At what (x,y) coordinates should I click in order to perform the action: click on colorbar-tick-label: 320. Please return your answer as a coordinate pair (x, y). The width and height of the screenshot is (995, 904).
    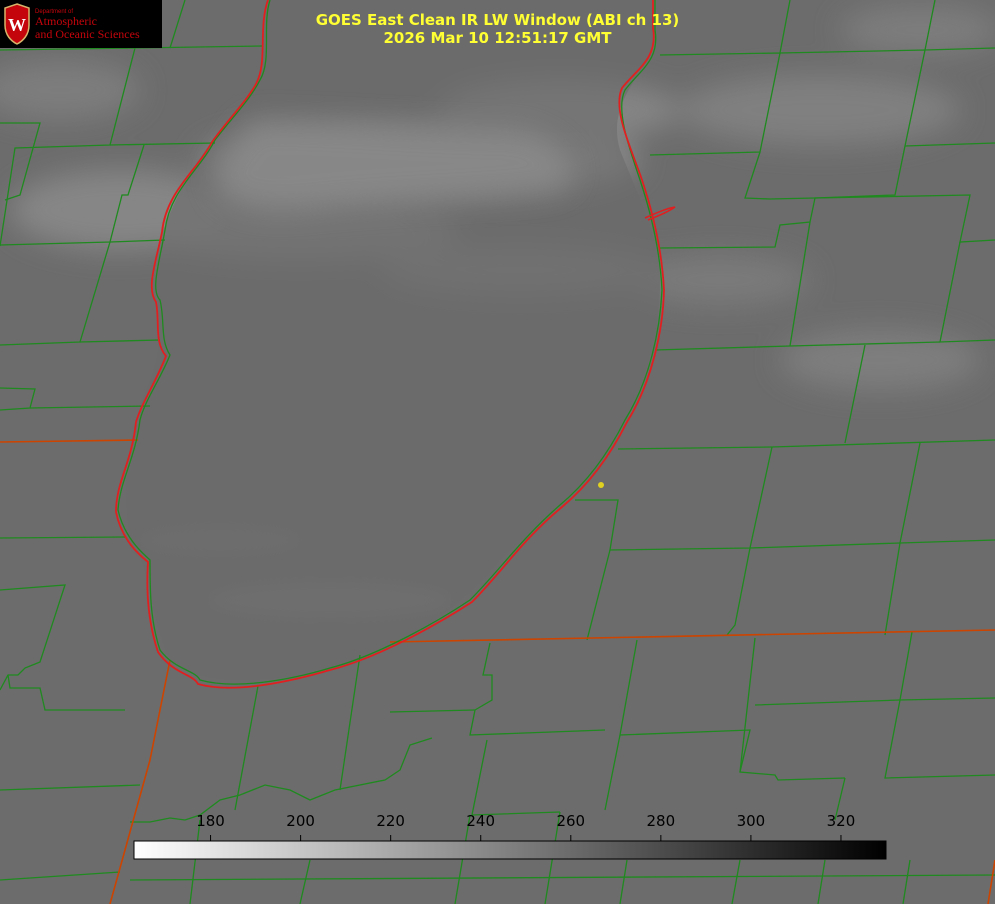
    Looking at the image, I should click on (841, 821).